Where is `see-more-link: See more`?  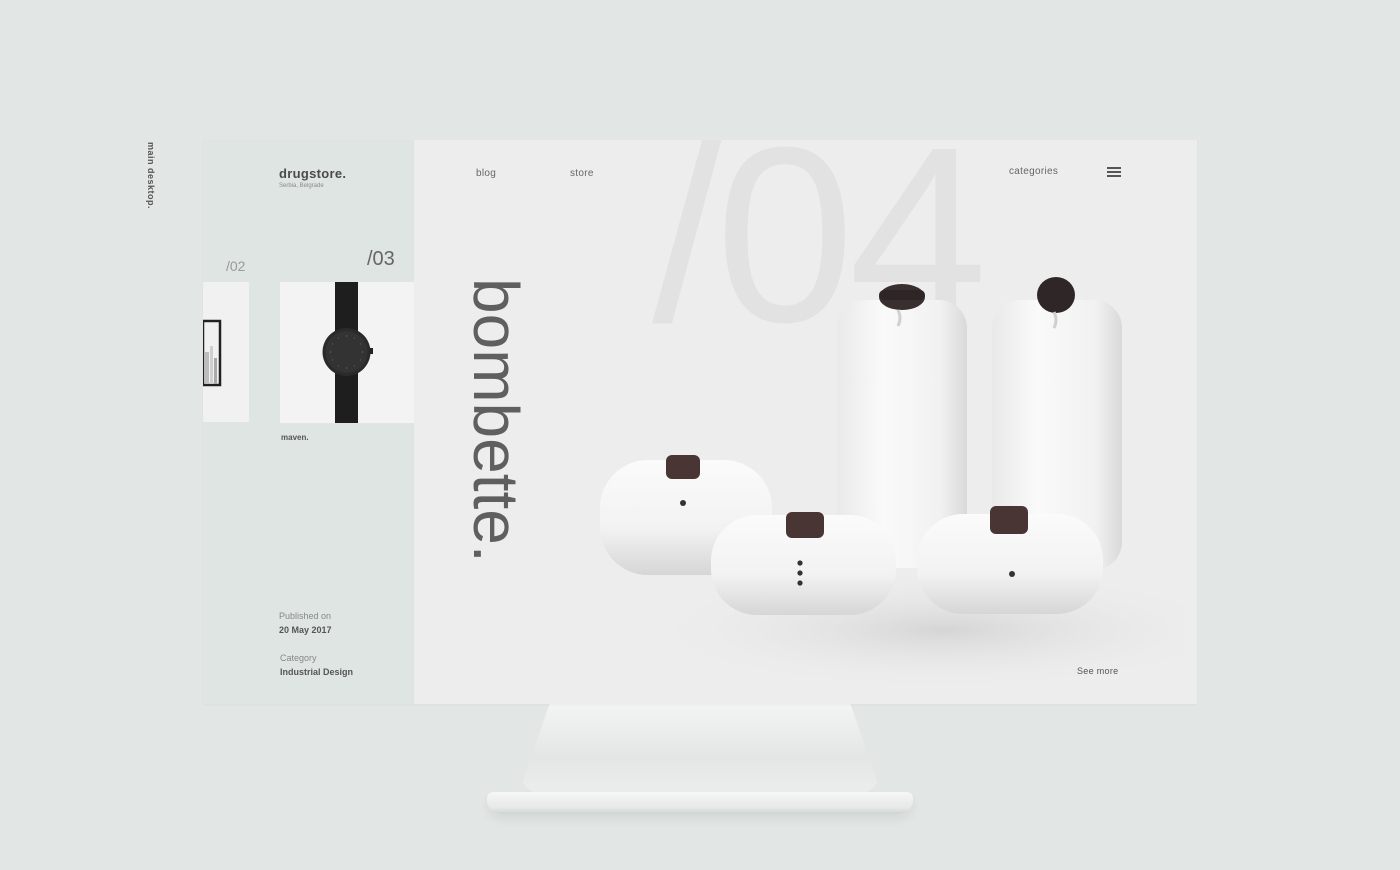
see-more-link: See more is located at coordinates (1097, 671).